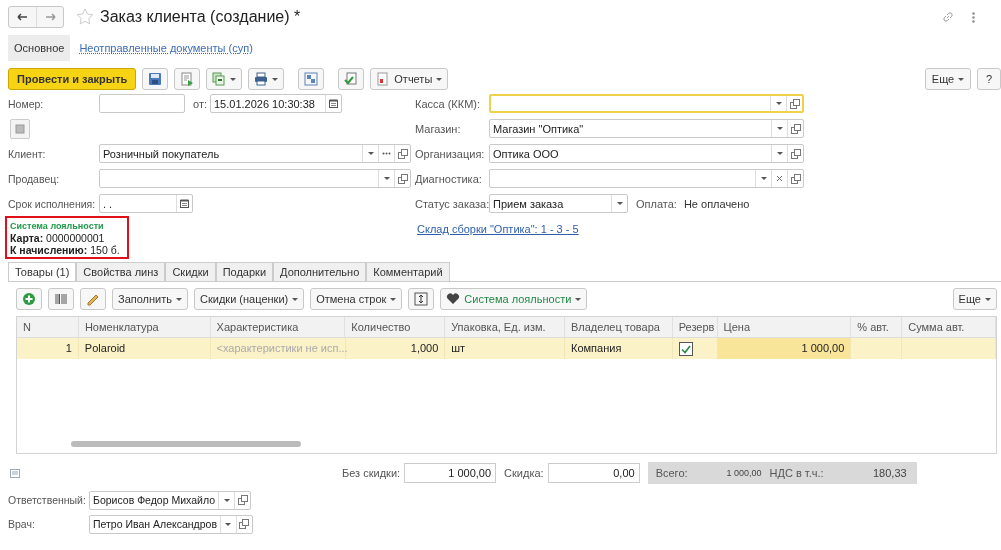 This screenshot has width=1001, height=550. What do you see at coordinates (421, 299) in the screenshot?
I see `split-rows-icon` at bounding box center [421, 299].